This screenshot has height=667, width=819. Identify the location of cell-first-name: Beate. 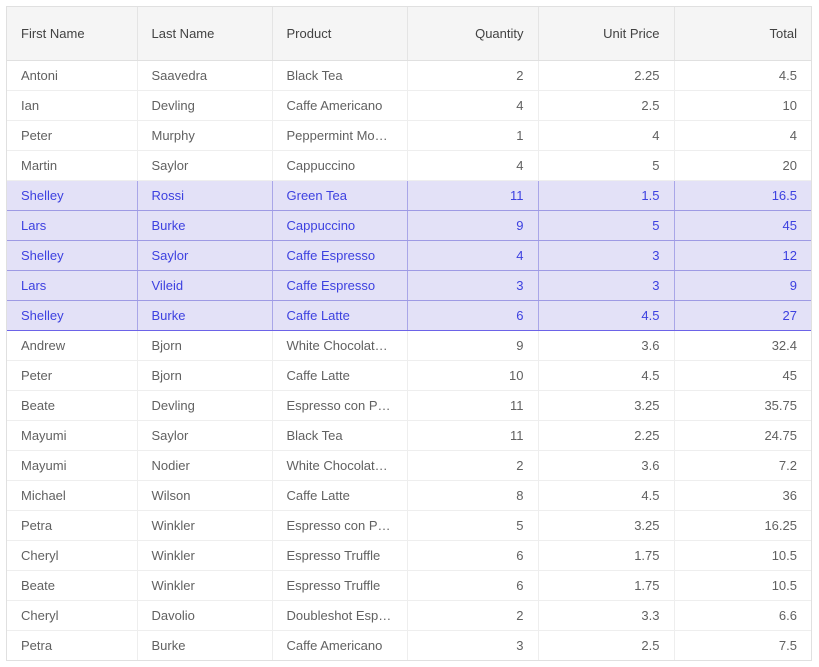
(72, 405).